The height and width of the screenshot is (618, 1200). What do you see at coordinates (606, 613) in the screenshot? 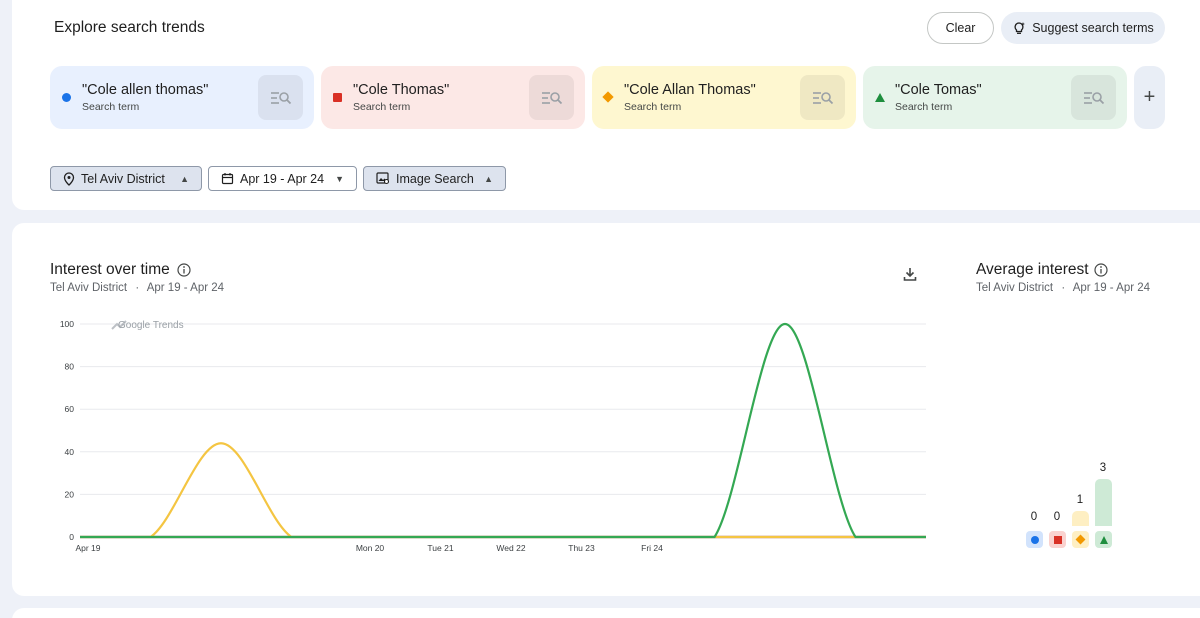
I see `next-panel` at bounding box center [606, 613].